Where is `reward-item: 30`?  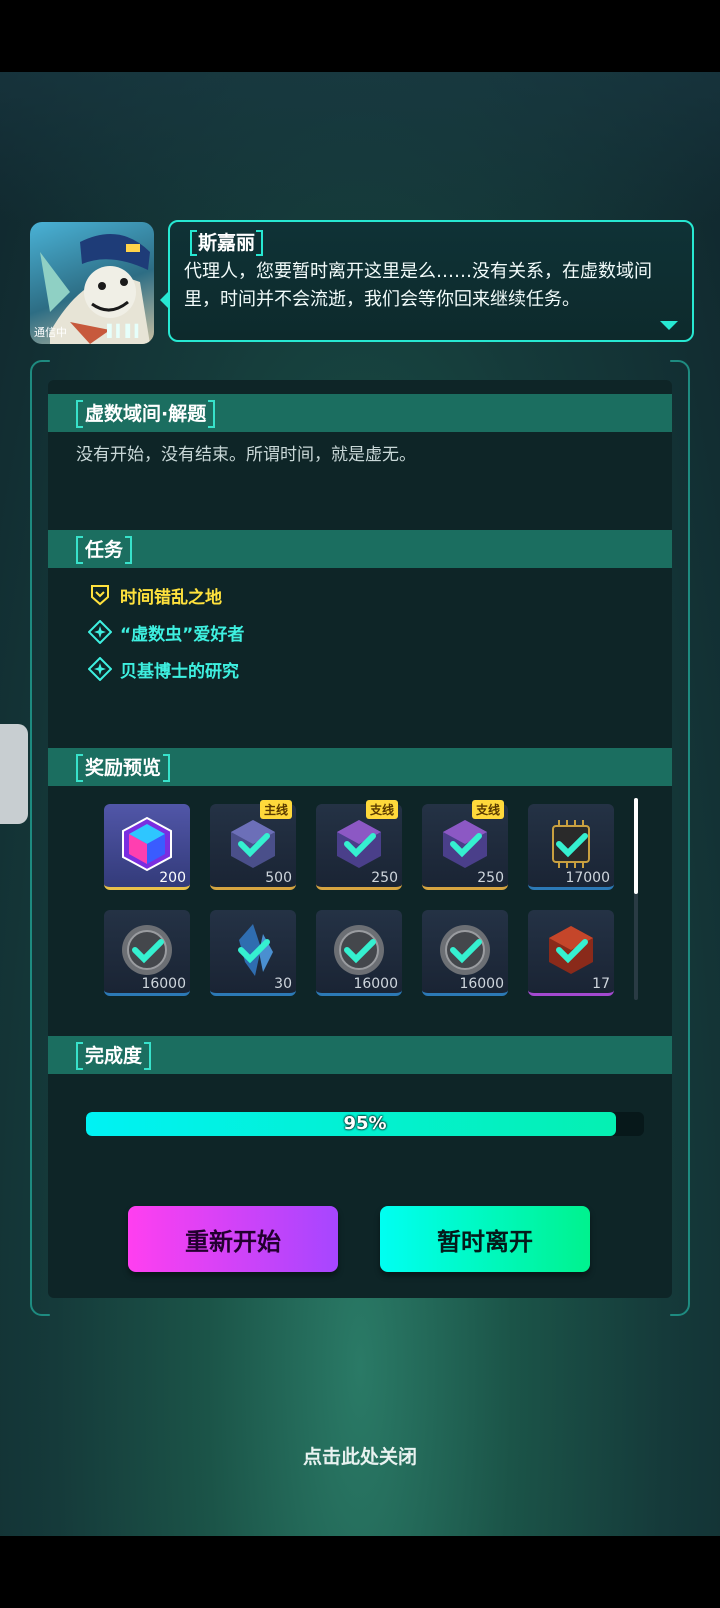
reward-item: 30 is located at coordinates (253, 953).